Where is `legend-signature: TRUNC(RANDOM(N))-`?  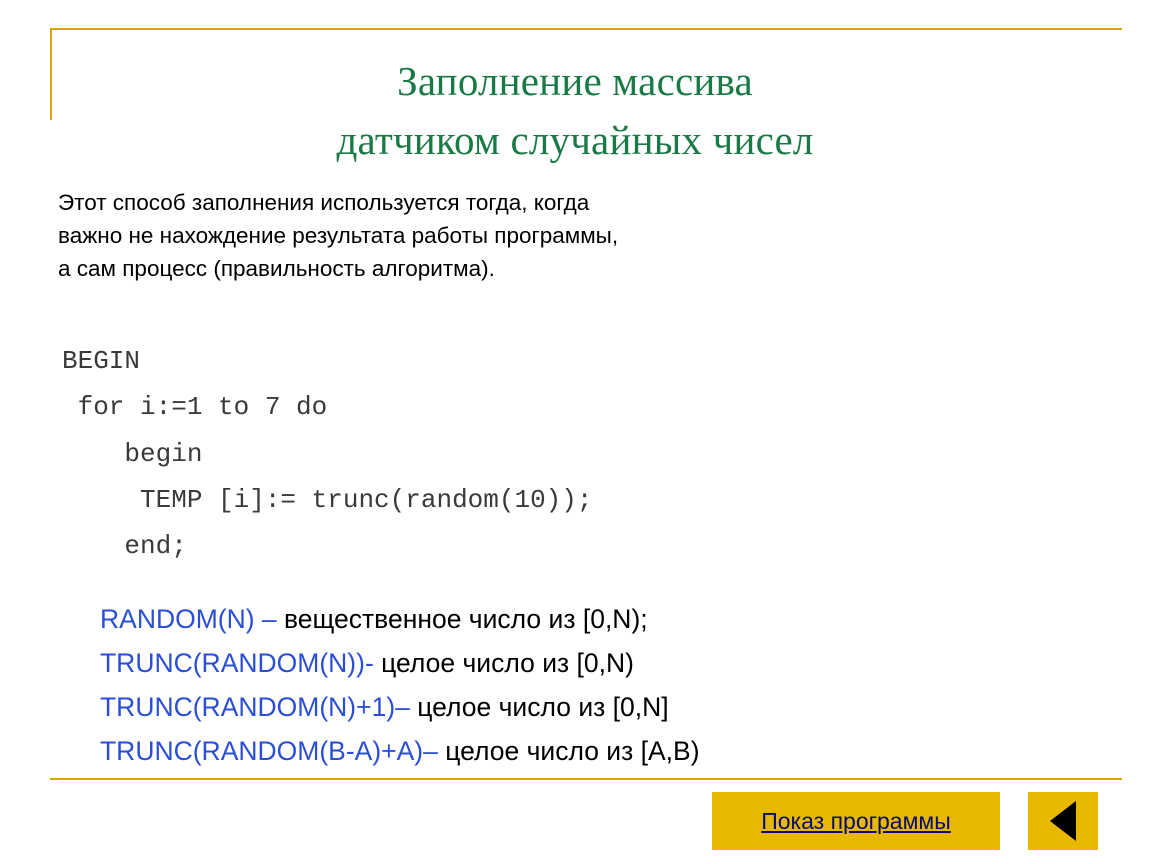
legend-signature: TRUNC(RANDOM(N))- is located at coordinates (241, 662).